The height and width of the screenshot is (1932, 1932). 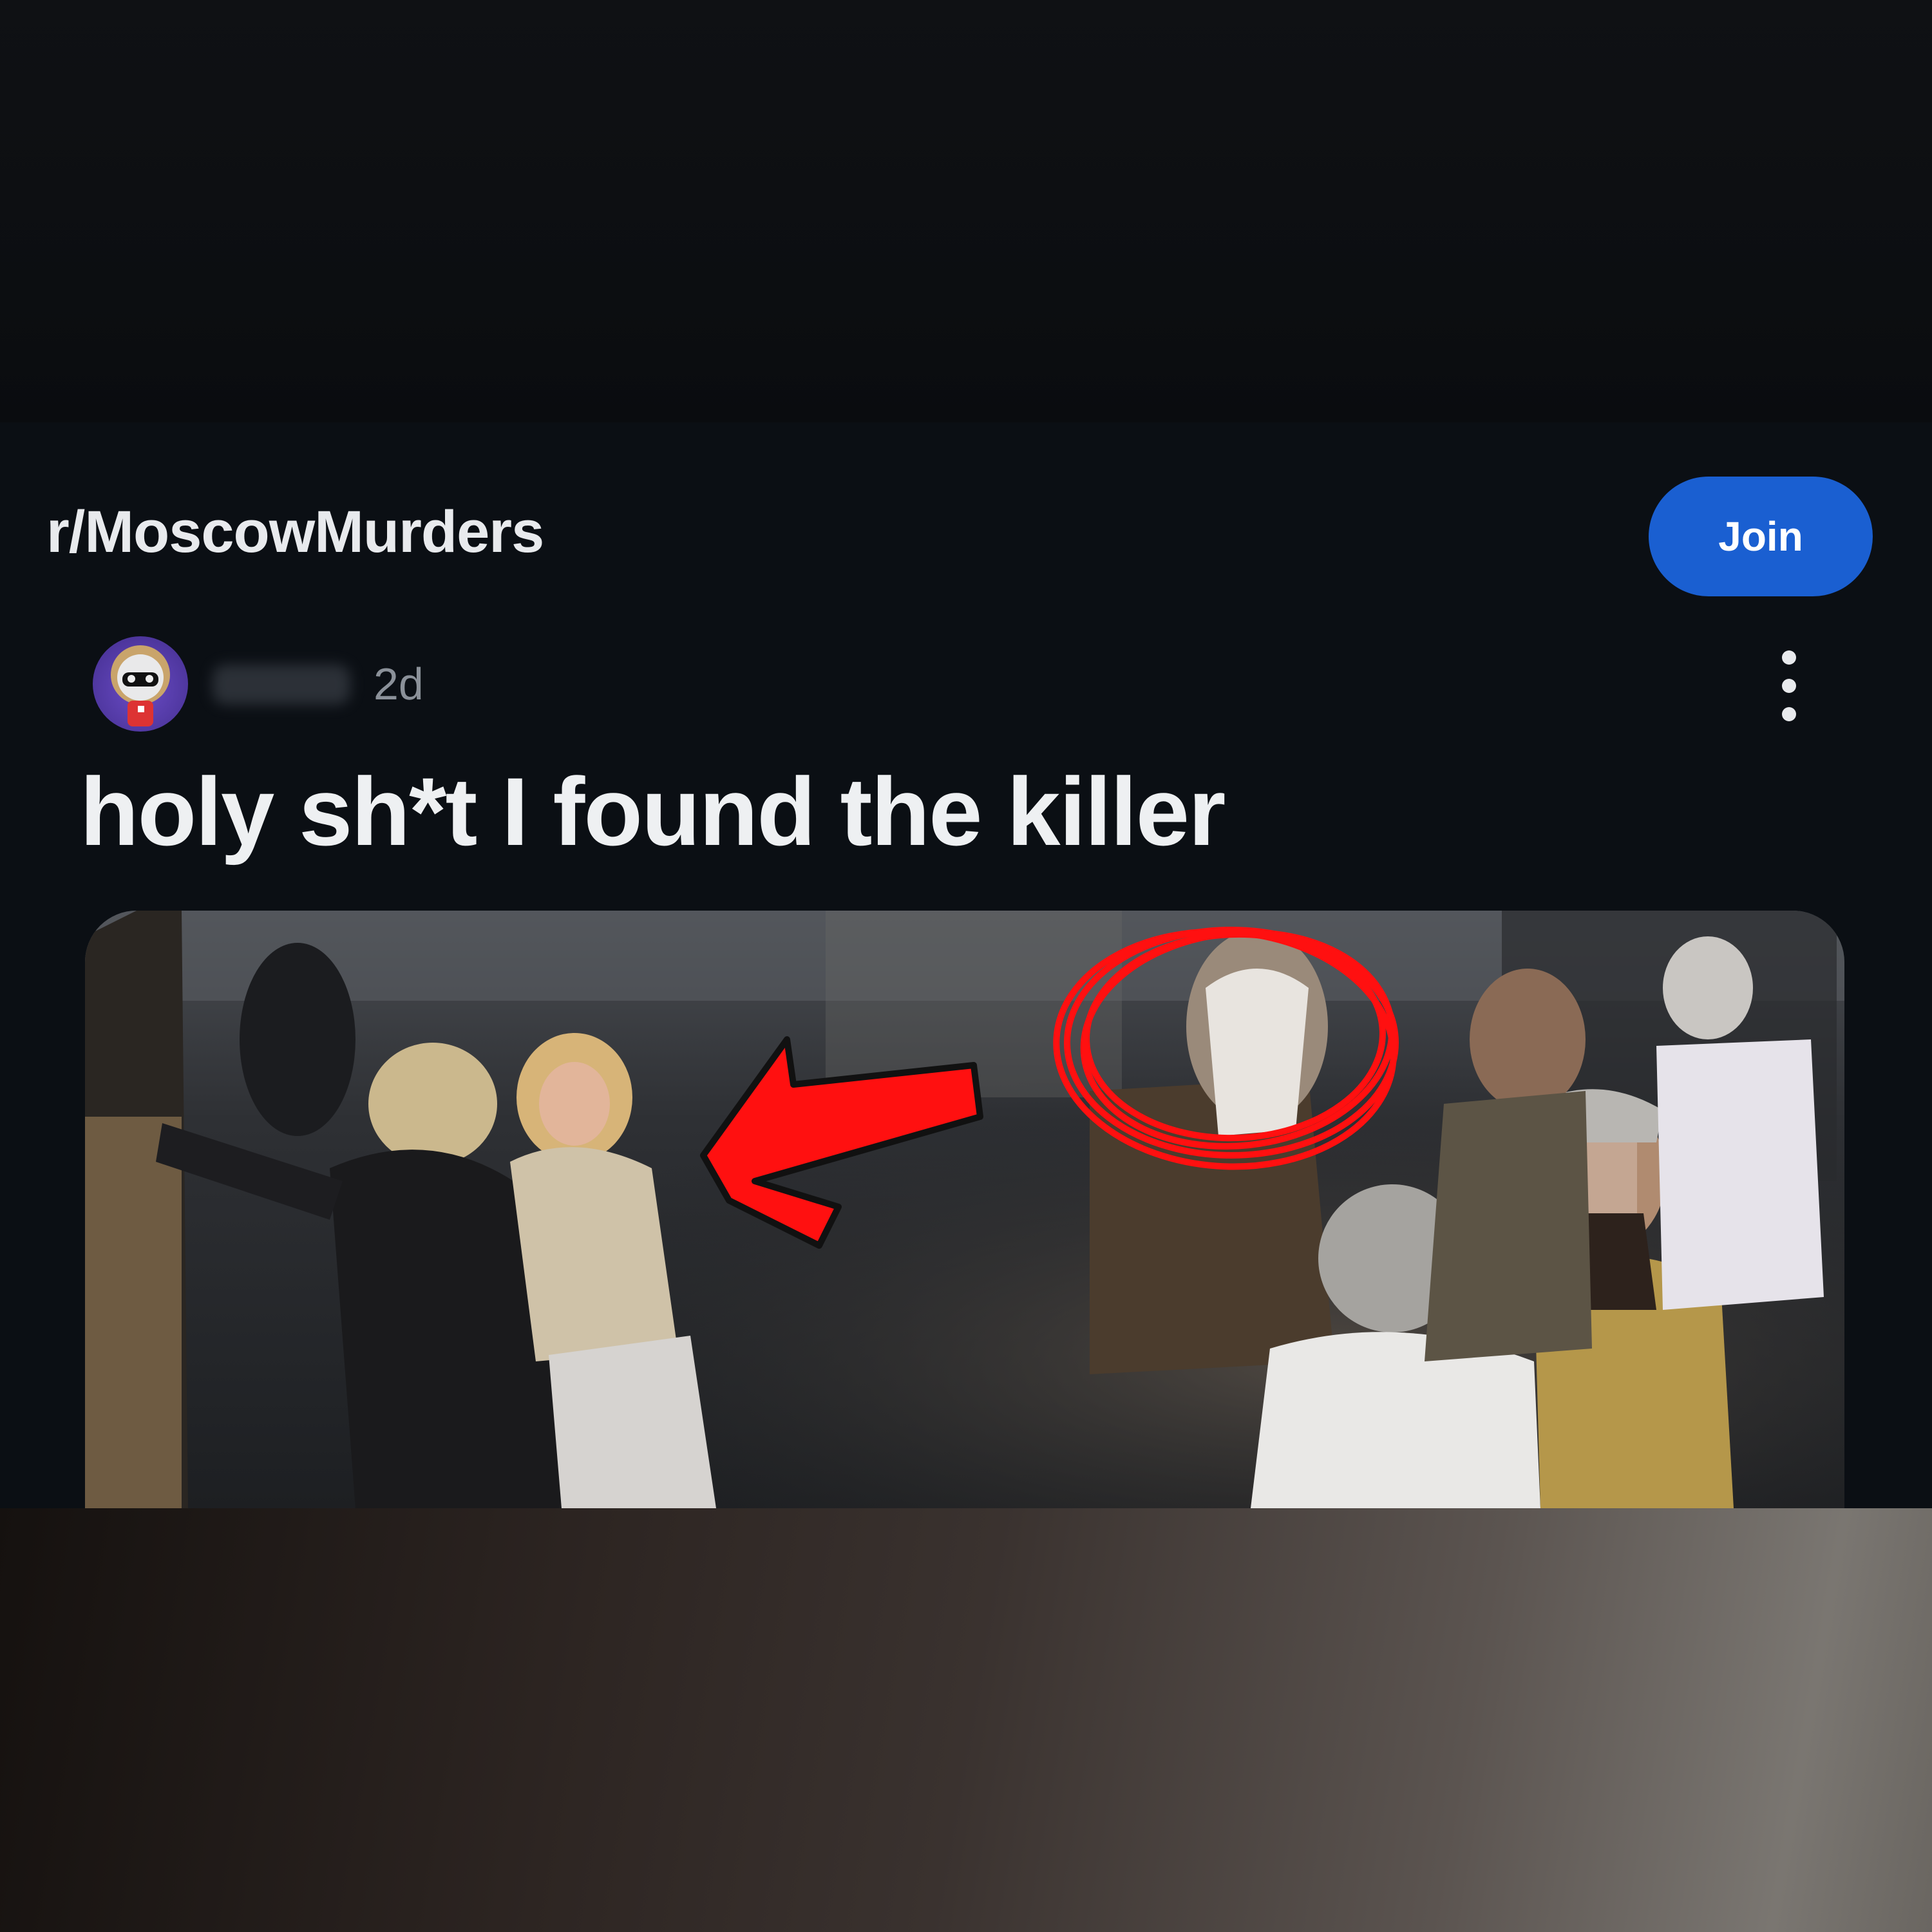 What do you see at coordinates (281, 685) in the screenshot?
I see `username-blurred` at bounding box center [281, 685].